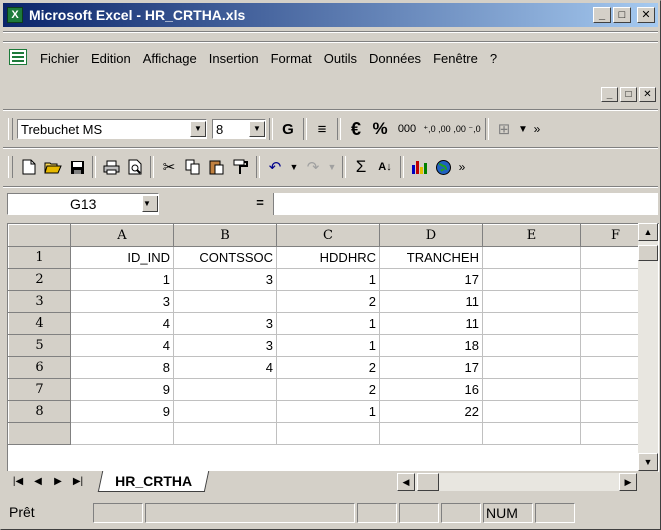  I want to click on workbook-icon, so click(18, 57).